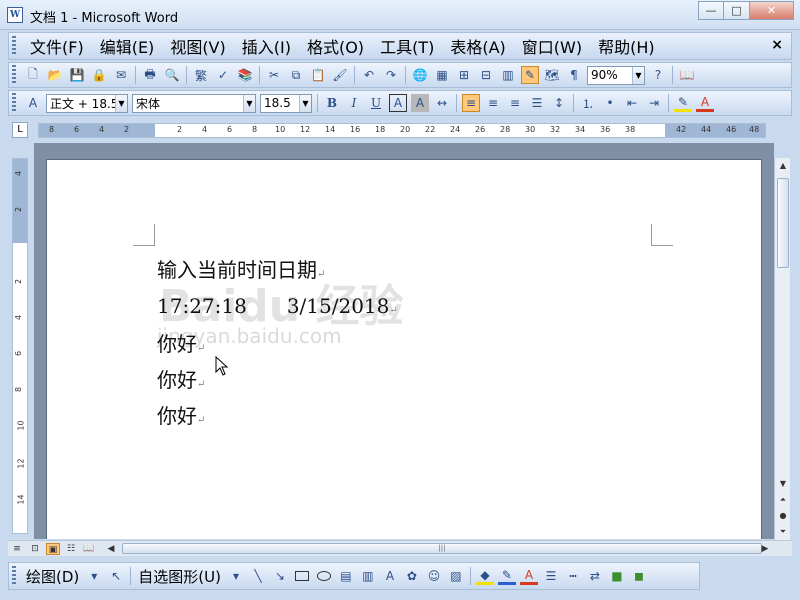  I want to click on arrow-tool-icon: ↘, so click(280, 576).